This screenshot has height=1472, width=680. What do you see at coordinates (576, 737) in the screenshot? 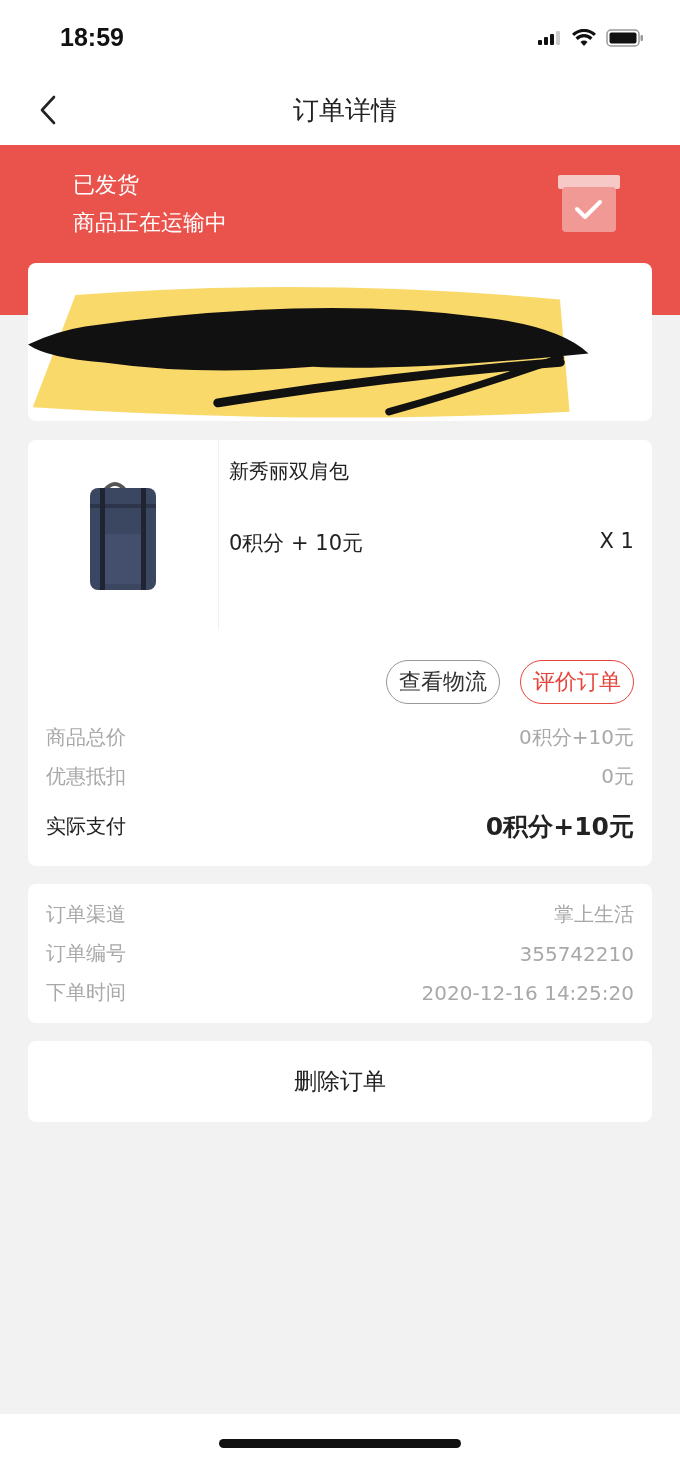
I see `summary-value: 0积分+10元` at bounding box center [576, 737].